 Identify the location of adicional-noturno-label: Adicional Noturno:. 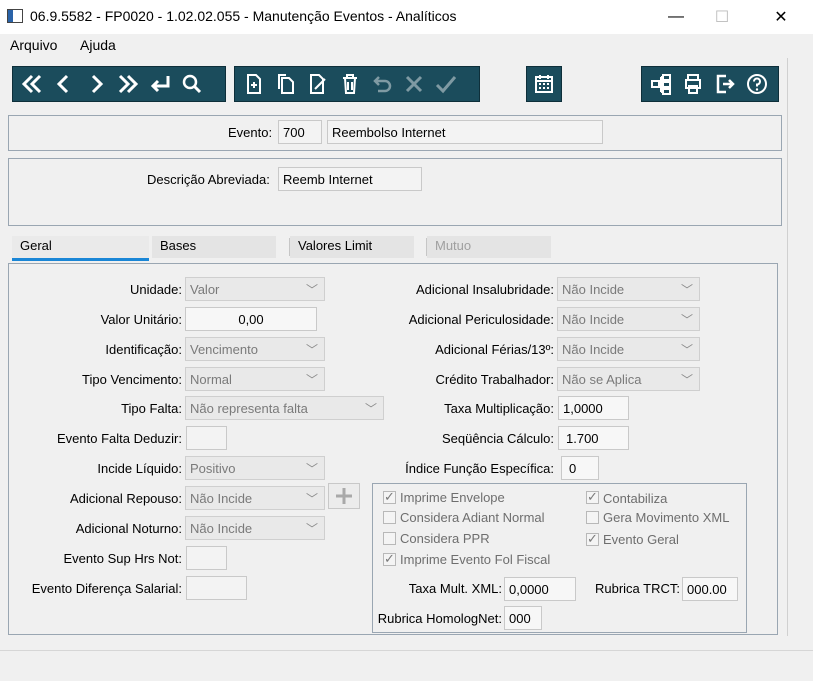
(128, 528).